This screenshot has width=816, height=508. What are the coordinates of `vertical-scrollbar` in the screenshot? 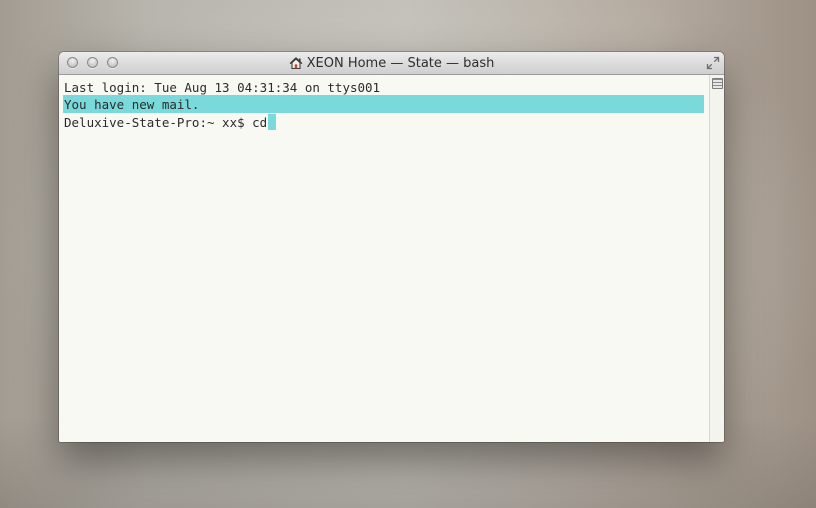 It's located at (716, 258).